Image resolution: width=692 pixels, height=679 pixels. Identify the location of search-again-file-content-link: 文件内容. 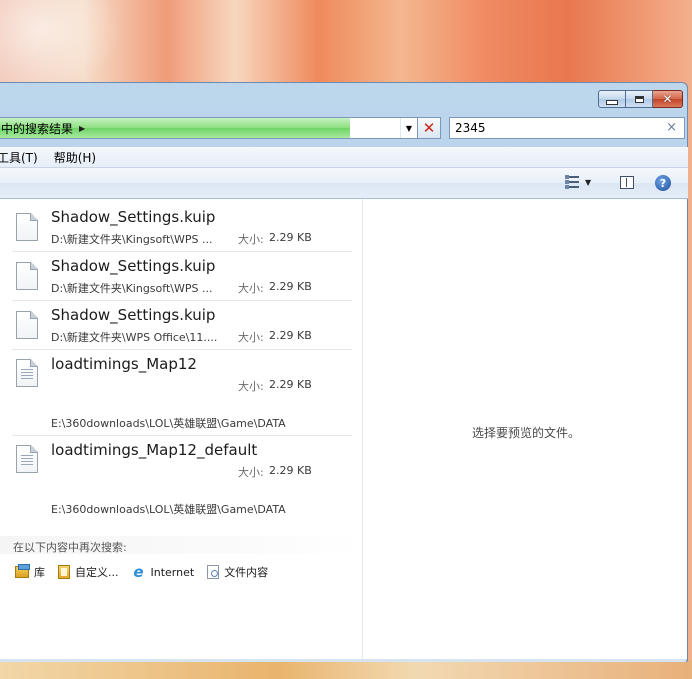
(237, 572).